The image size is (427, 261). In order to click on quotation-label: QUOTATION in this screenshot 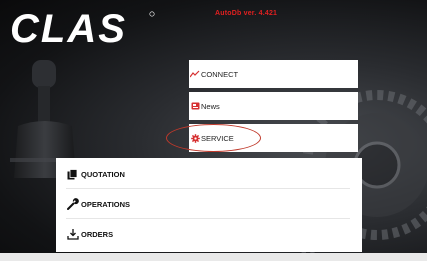, I will do `click(103, 174)`.